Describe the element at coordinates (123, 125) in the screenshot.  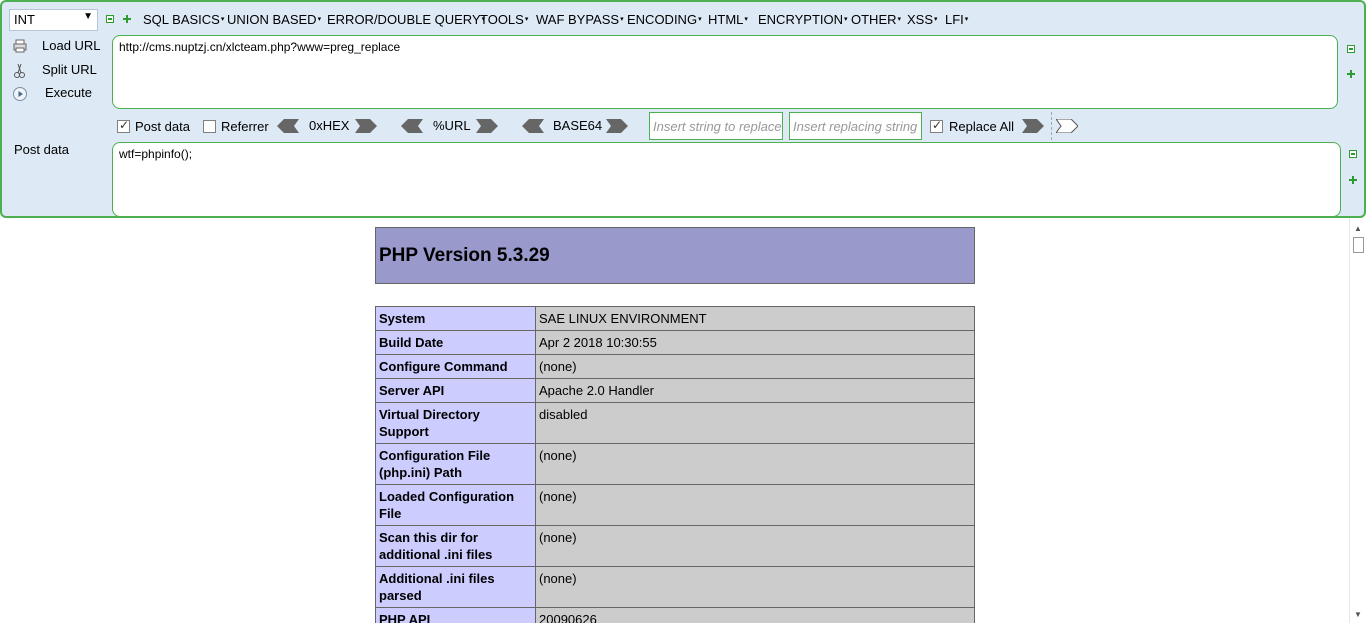
I see `post-data-checkbox` at that location.